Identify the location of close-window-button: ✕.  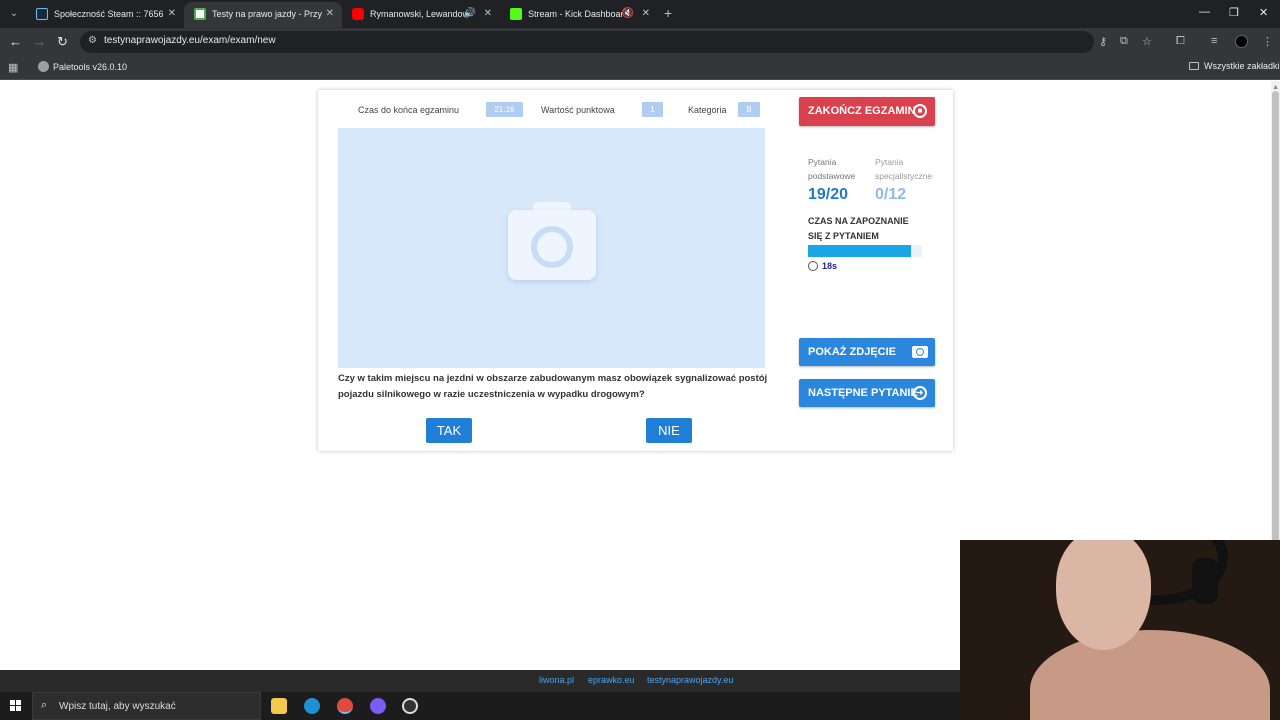
(1263, 12).